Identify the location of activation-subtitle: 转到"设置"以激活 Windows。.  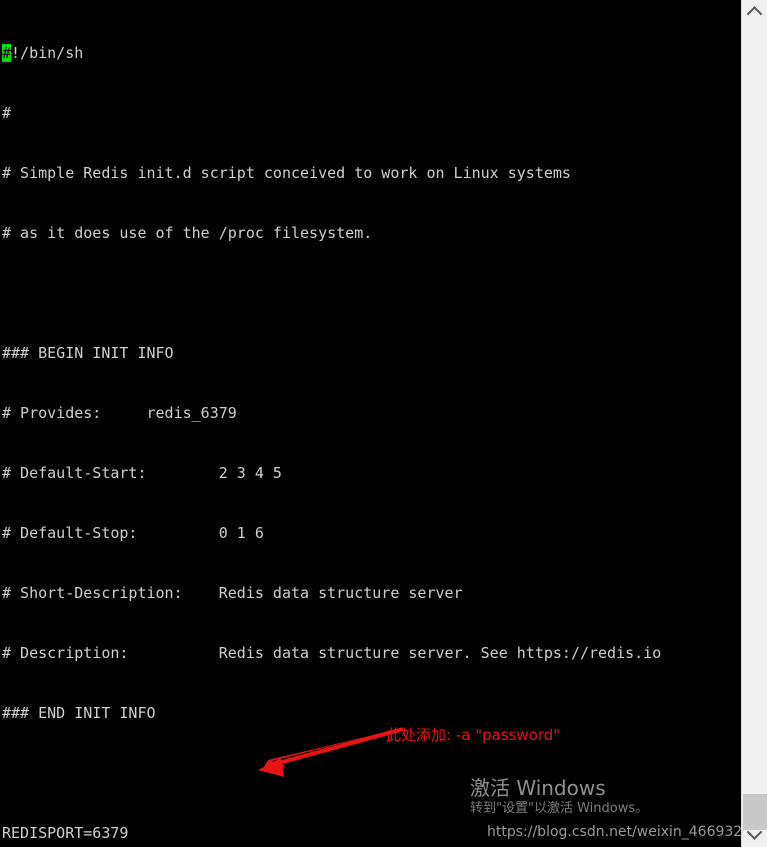
(559, 808).